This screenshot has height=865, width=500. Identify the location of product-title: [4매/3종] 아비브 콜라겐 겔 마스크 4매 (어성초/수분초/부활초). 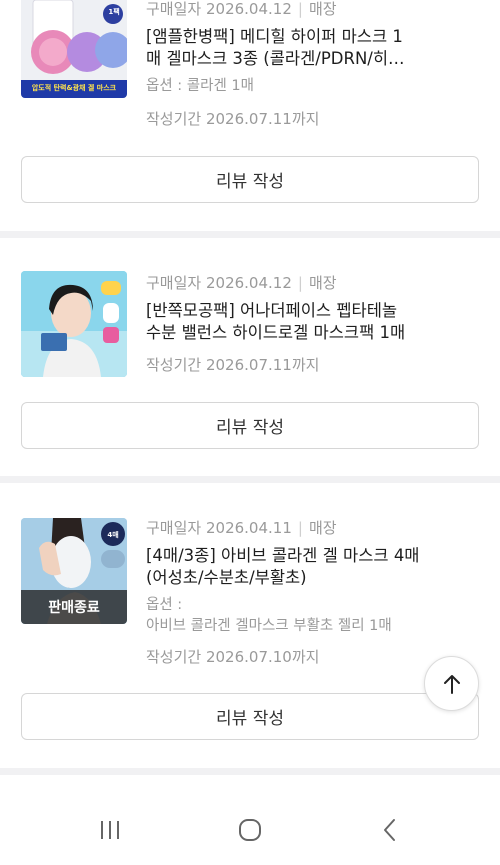
(311, 567).